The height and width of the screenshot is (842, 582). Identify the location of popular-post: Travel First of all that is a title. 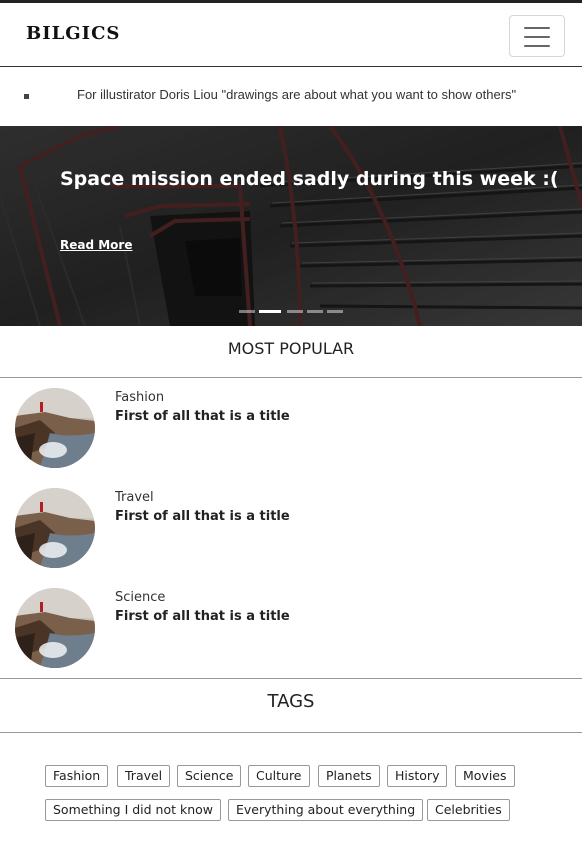
(291, 530).